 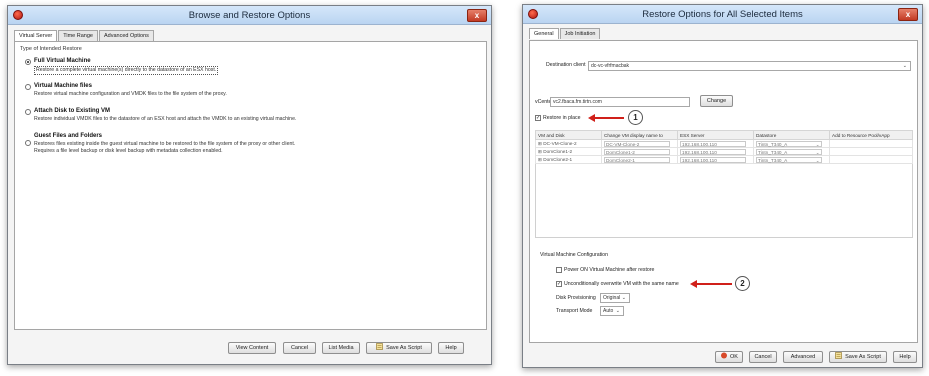 What do you see at coordinates (791, 135) in the screenshot?
I see `col-datastore: Datastore` at bounding box center [791, 135].